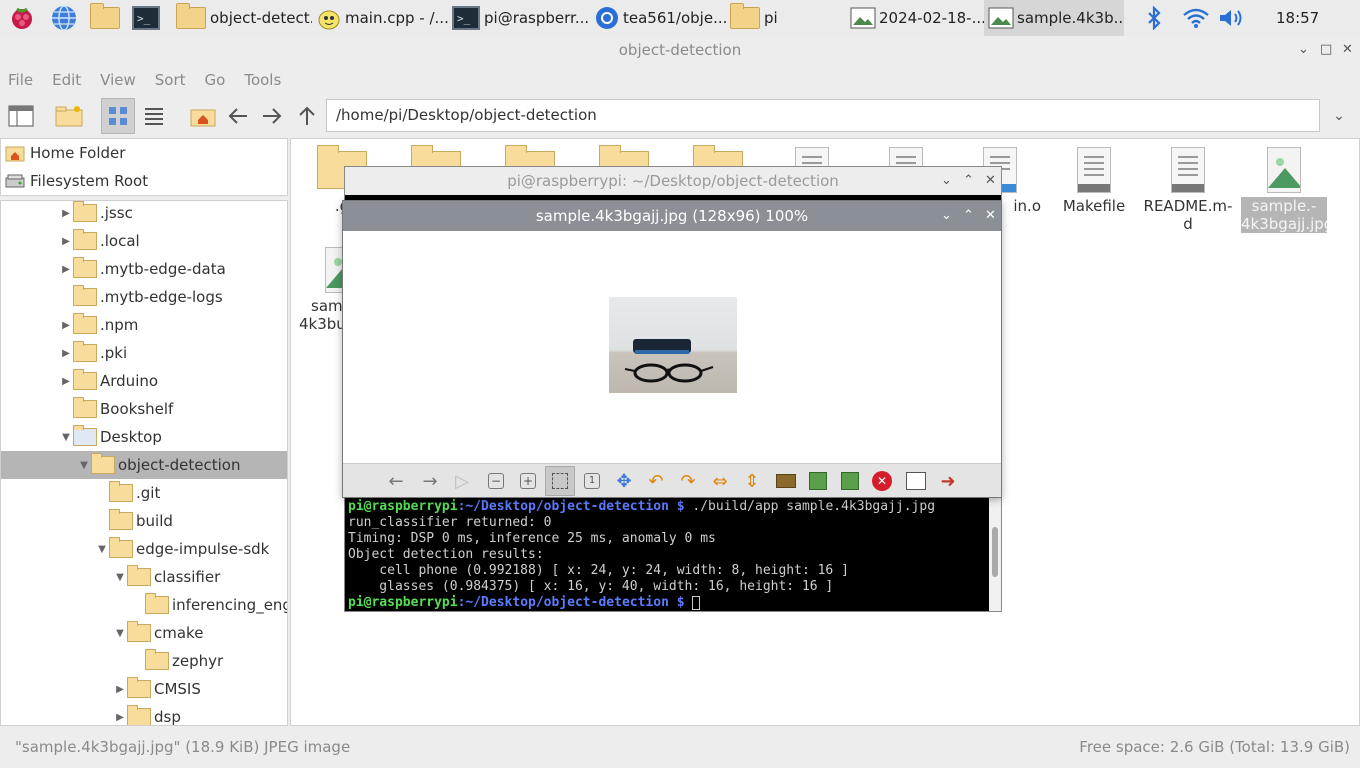 Image resolution: width=1360 pixels, height=768 pixels. Describe the element at coordinates (118, 80) in the screenshot. I see `menu-view: View` at that location.